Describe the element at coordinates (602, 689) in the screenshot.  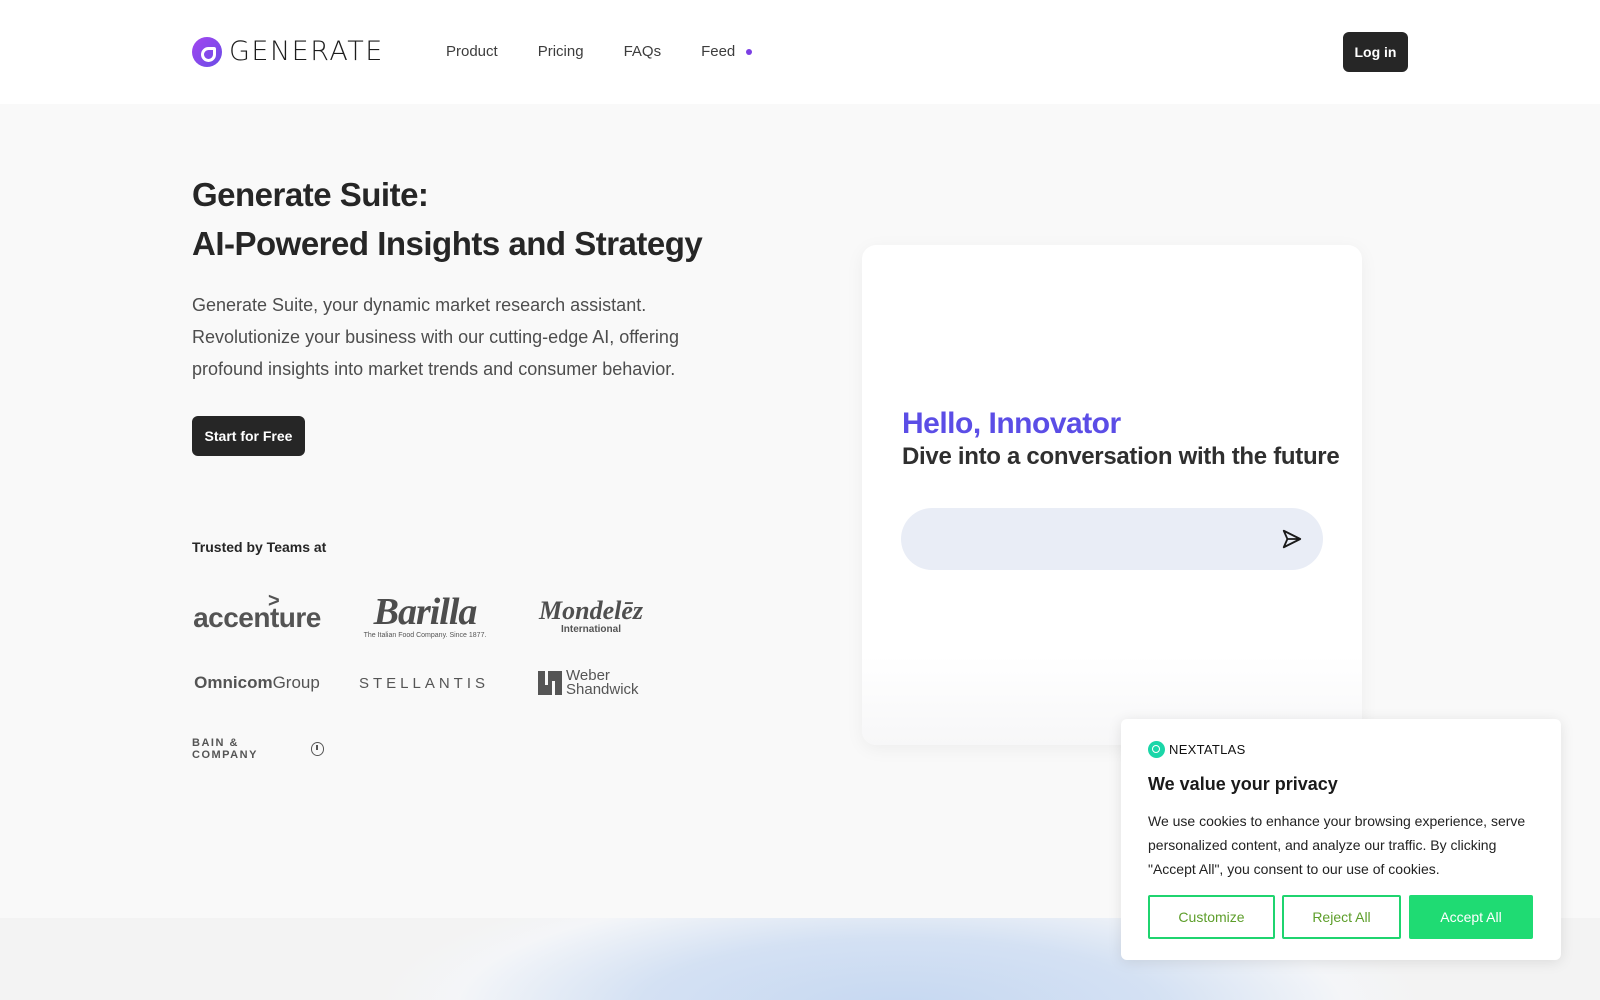
I see `weber-line-2: Shandwick` at that location.